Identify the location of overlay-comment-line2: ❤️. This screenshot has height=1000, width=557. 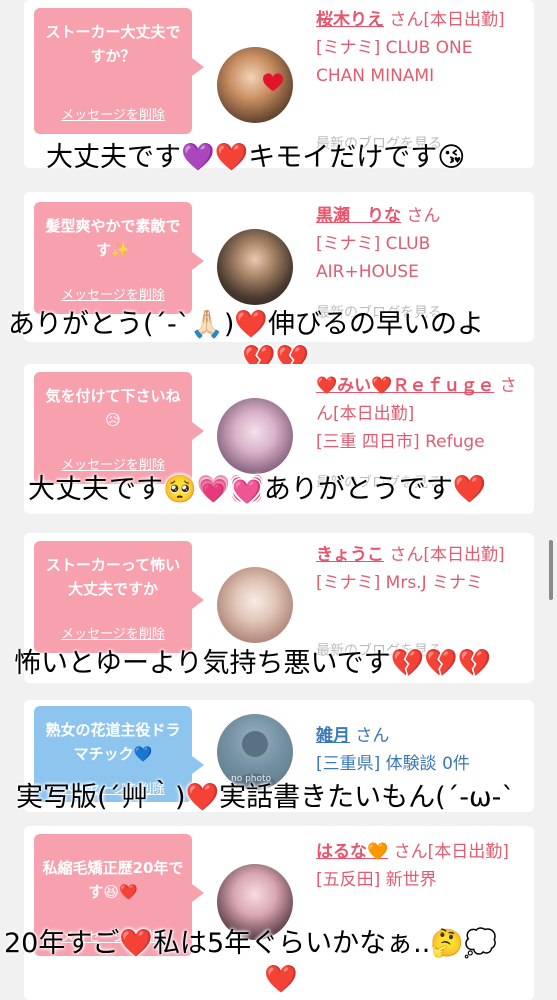
(281, 979).